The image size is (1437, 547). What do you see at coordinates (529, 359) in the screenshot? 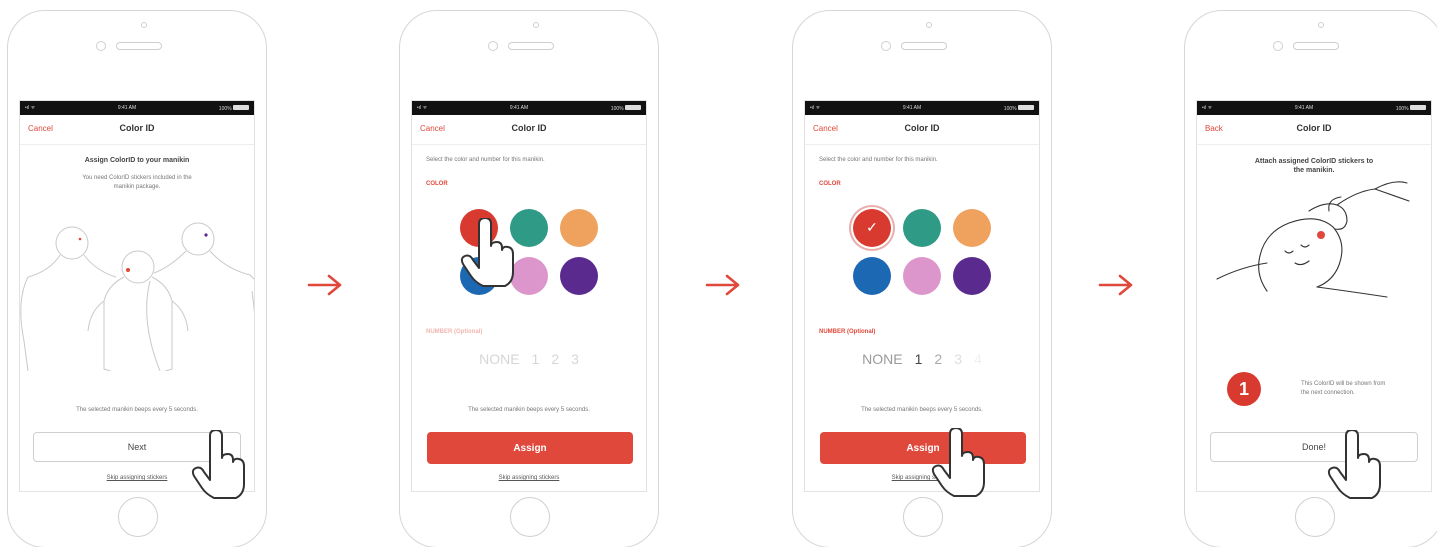
I see `number-picker: NONE 1 2 3` at bounding box center [529, 359].